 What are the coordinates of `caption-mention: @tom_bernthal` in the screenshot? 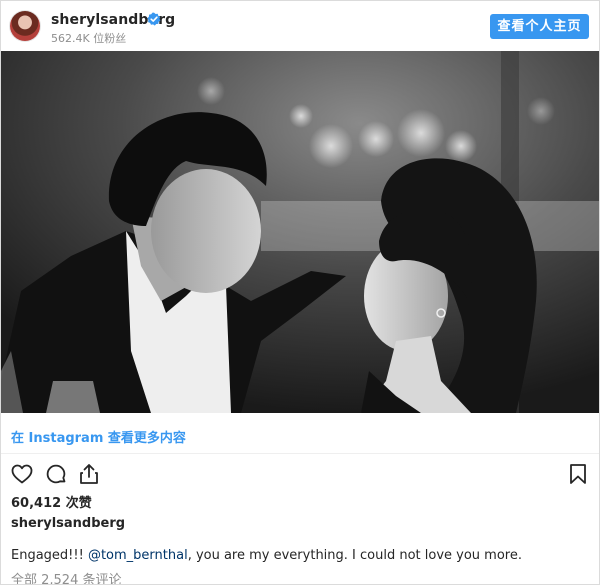 It's located at (138, 555).